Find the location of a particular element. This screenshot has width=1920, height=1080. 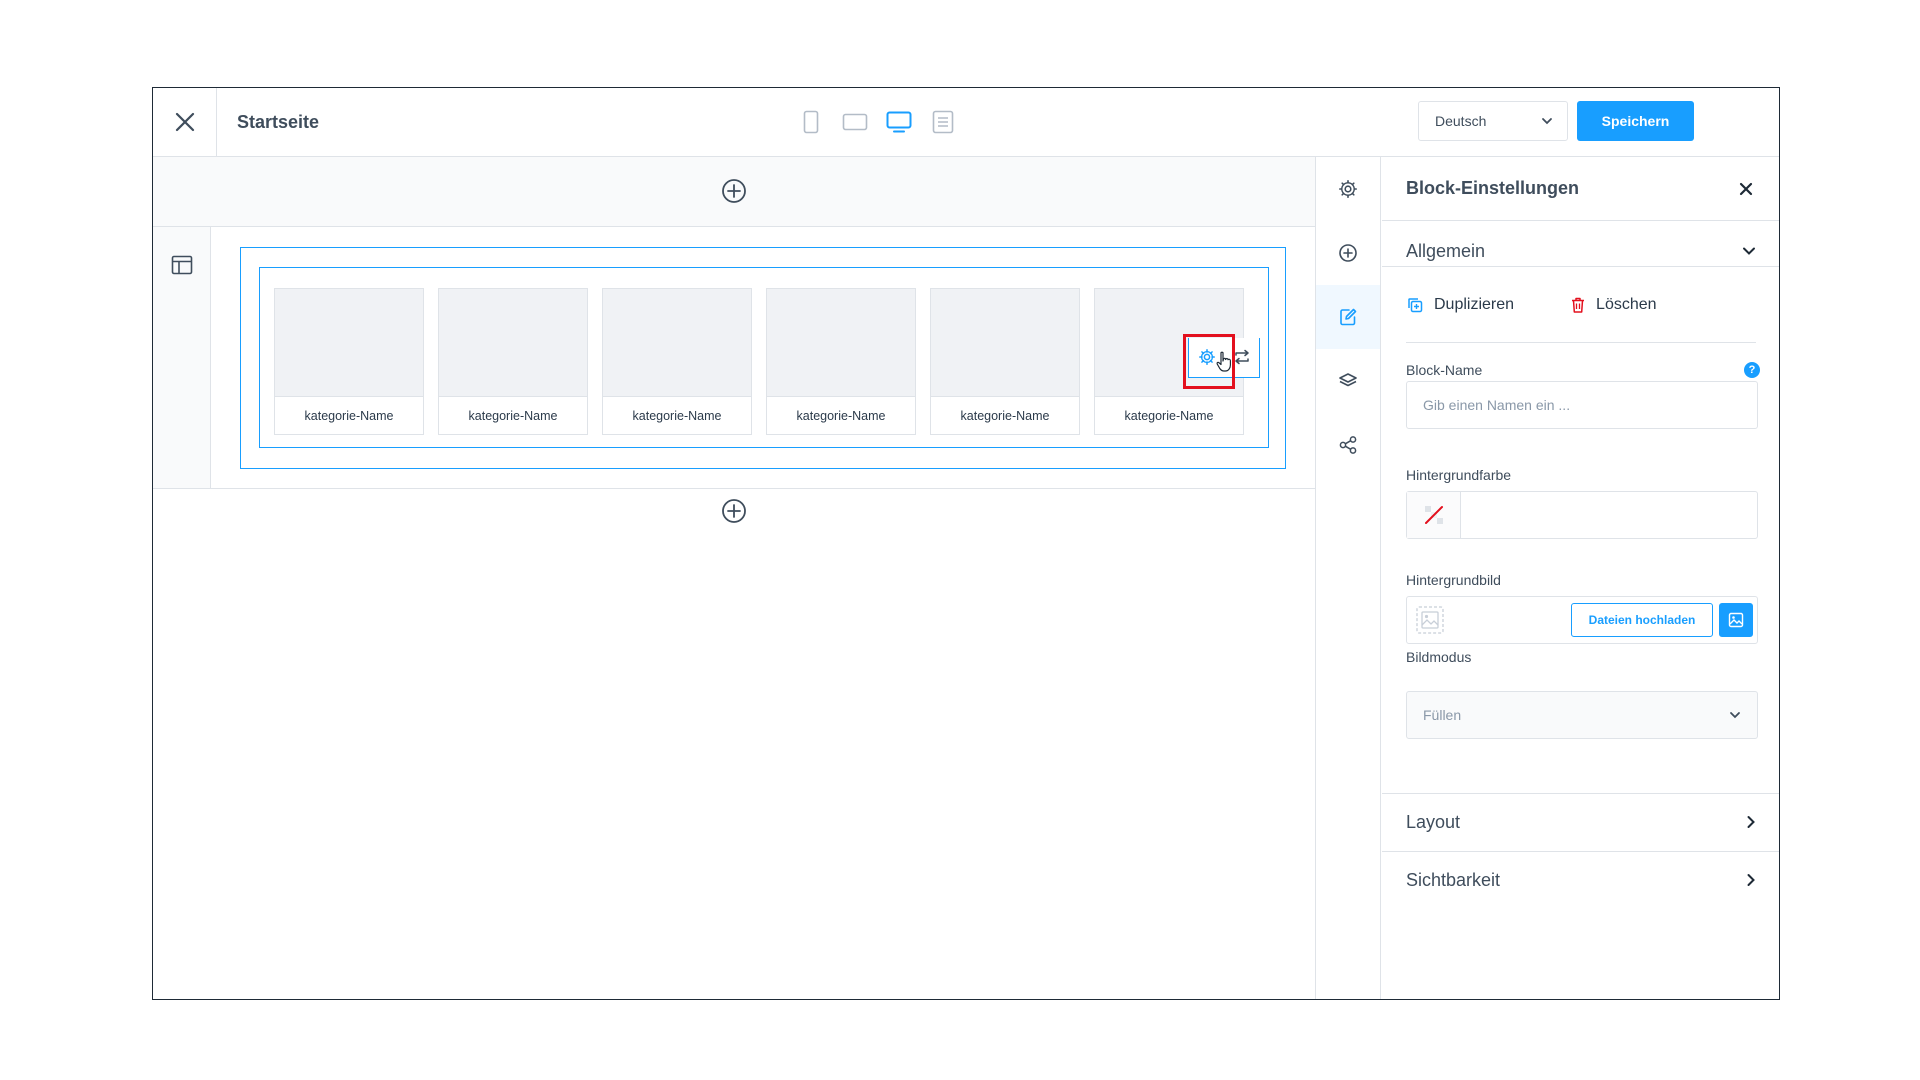

save-button: Speichern is located at coordinates (1635, 121).